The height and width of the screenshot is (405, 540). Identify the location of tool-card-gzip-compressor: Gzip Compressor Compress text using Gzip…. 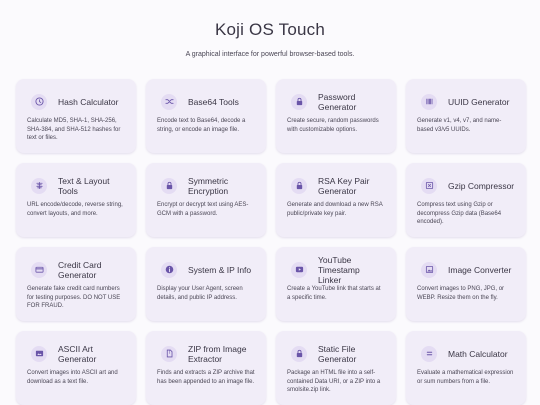
(466, 200).